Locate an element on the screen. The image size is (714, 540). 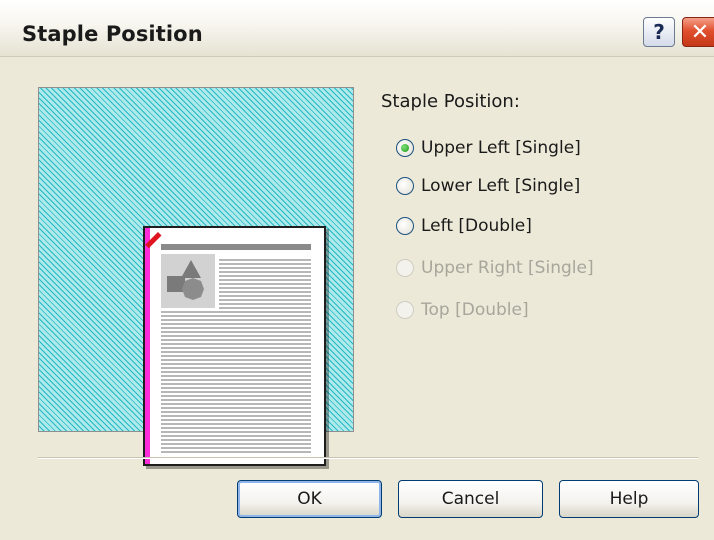
page-preview is located at coordinates (234, 346).